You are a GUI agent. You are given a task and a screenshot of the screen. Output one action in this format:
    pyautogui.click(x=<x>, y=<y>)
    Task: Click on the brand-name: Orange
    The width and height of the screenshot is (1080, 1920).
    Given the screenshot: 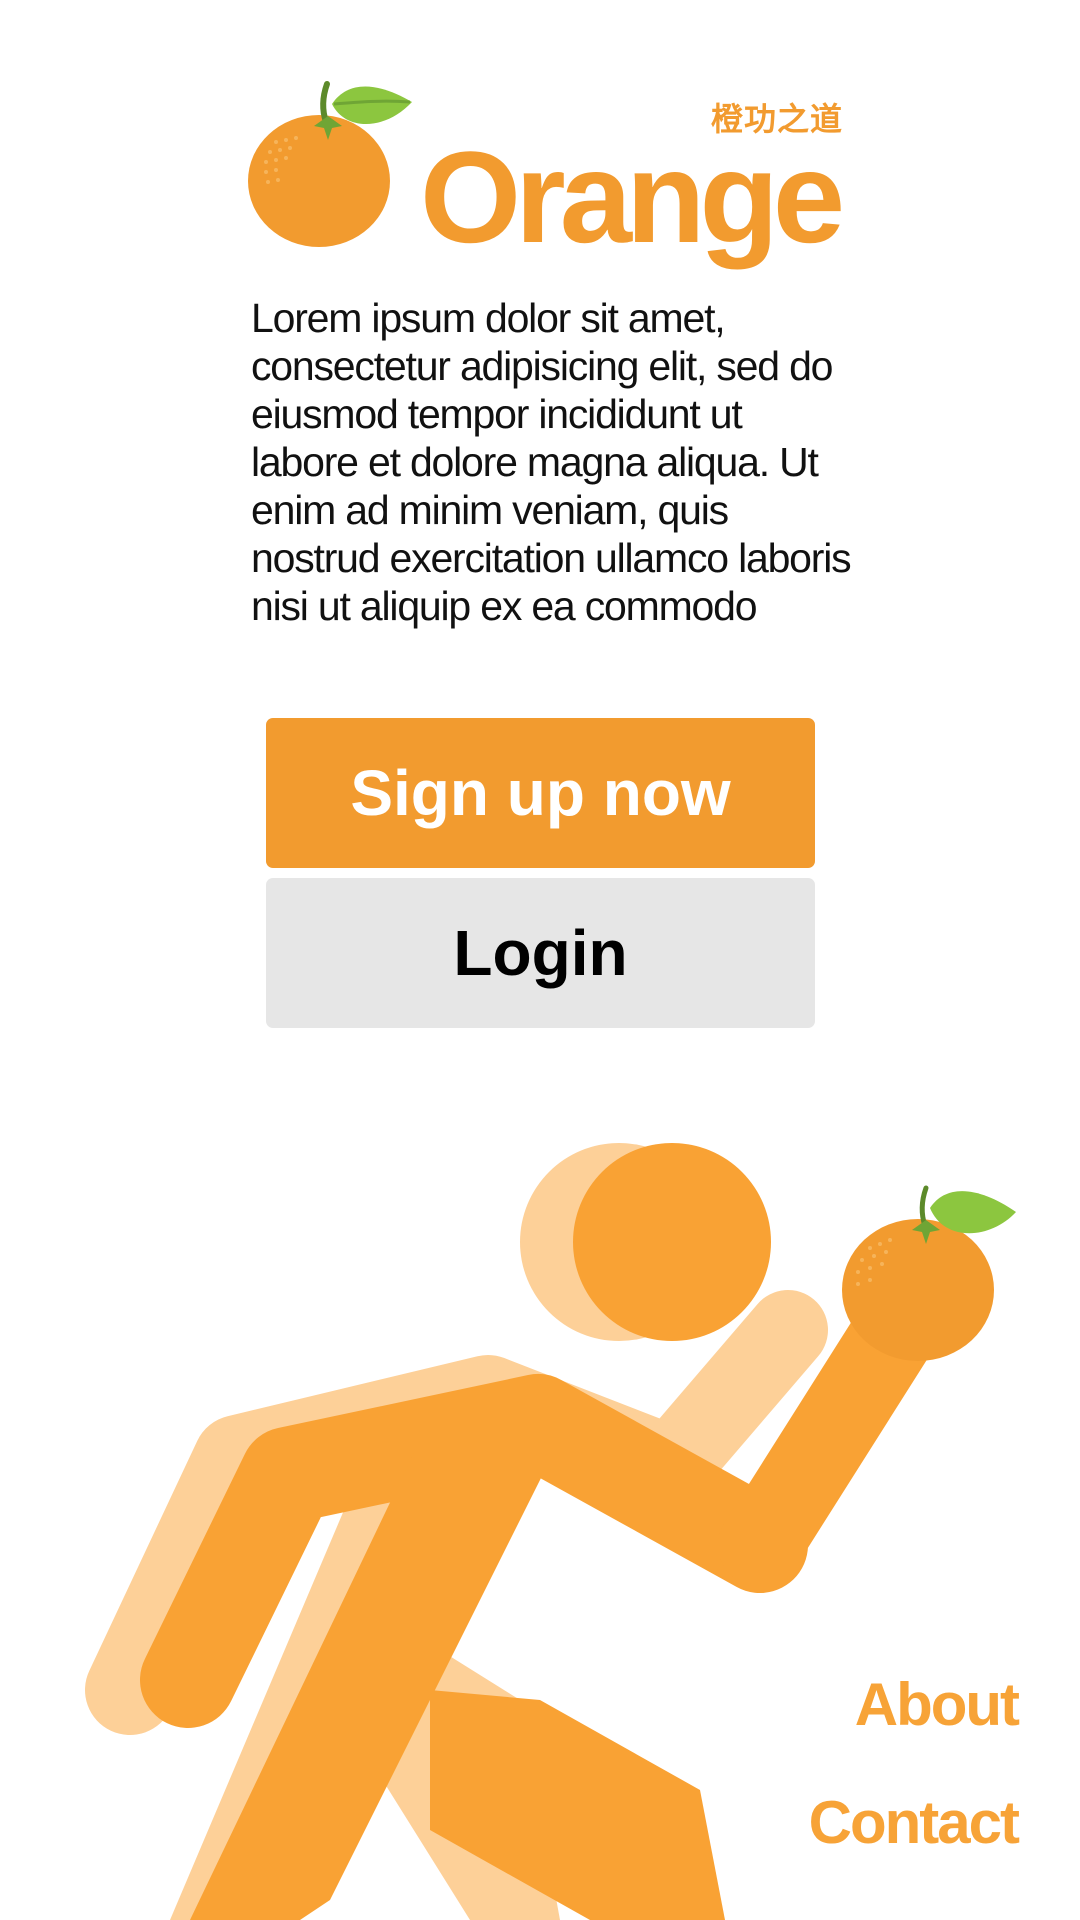 What is the action you would take?
    pyautogui.click(x=632, y=197)
    